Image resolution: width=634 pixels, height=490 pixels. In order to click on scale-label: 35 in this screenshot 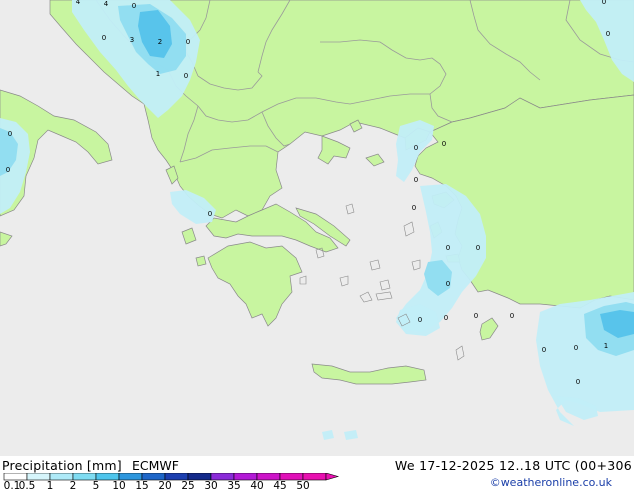, I will do `click(233, 485)`.